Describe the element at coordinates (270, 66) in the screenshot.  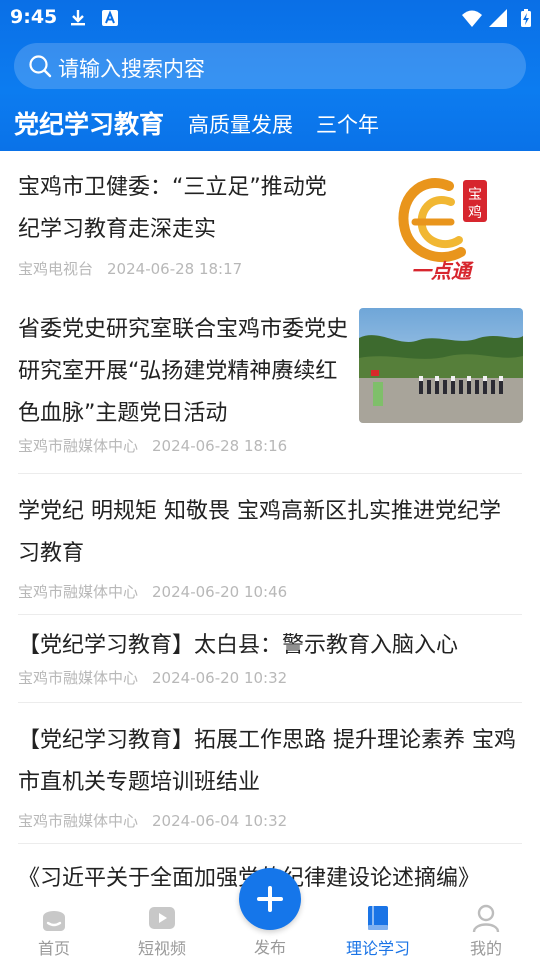
I see `search-bar: 请输入搜索内容` at that location.